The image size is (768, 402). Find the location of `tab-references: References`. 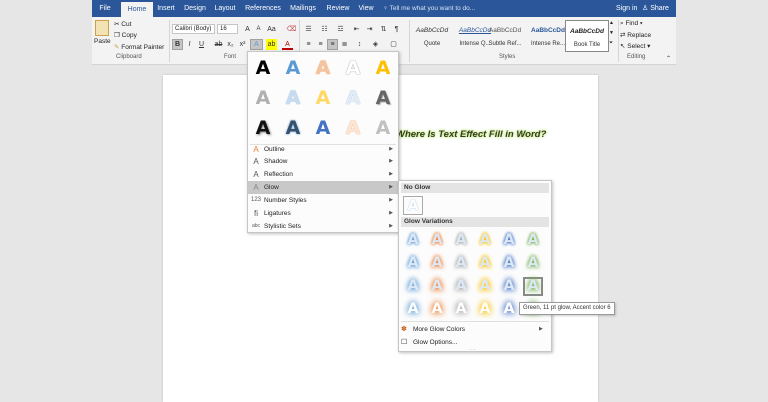

tab-references: References is located at coordinates (263, 8).